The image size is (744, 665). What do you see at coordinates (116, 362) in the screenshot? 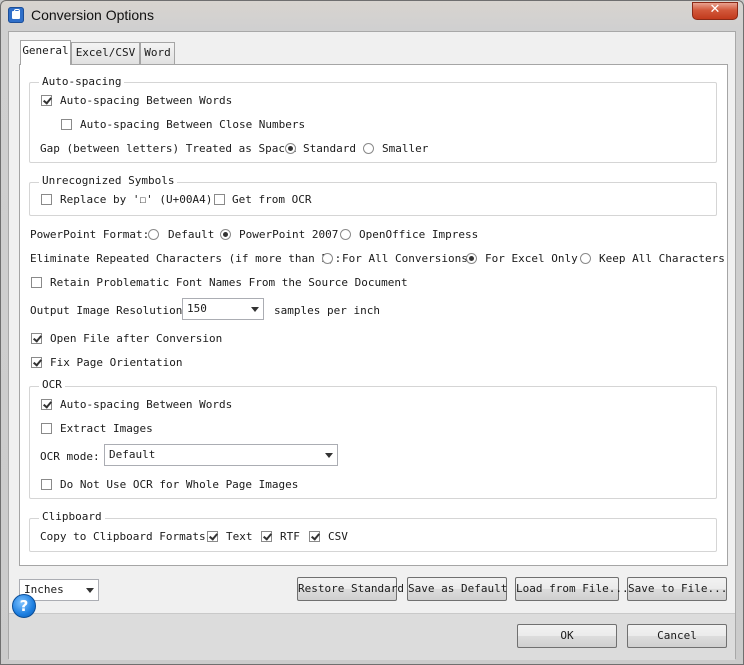
I see `fix-orientation-label: Fix Page Orientation` at bounding box center [116, 362].